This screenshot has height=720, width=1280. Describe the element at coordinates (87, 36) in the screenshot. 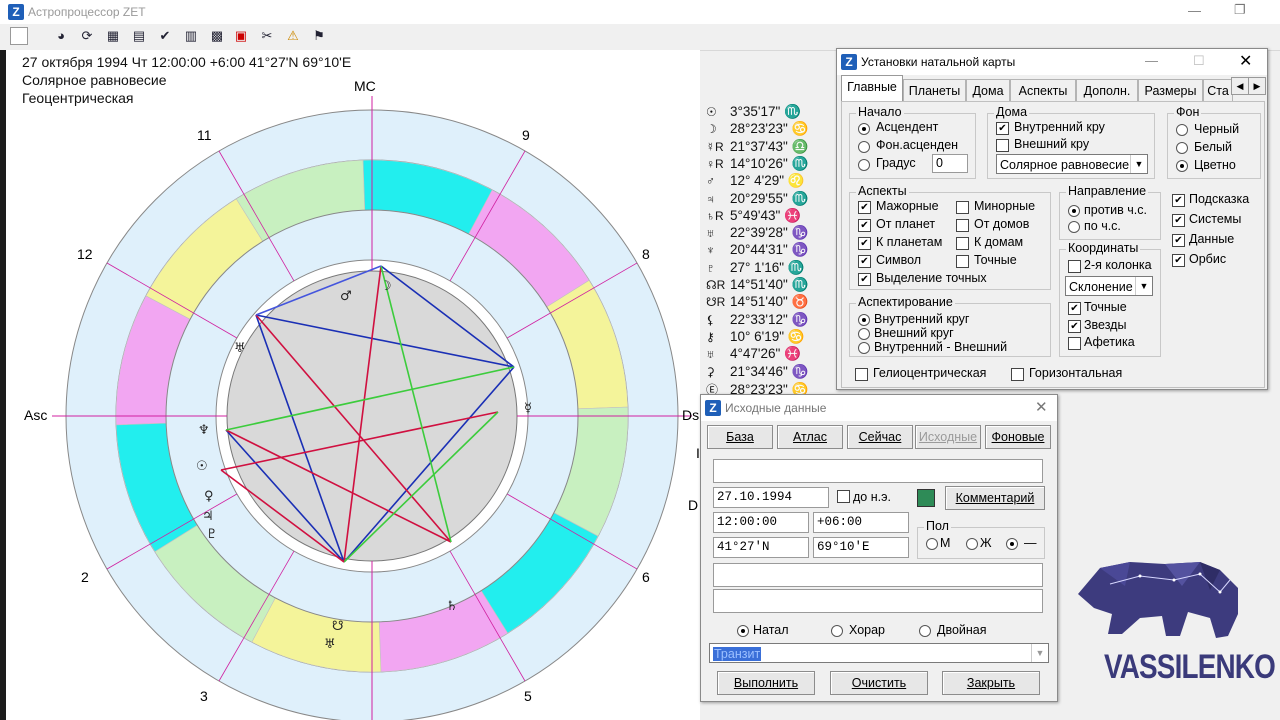

I see `refresh-icon: ⟳` at that location.